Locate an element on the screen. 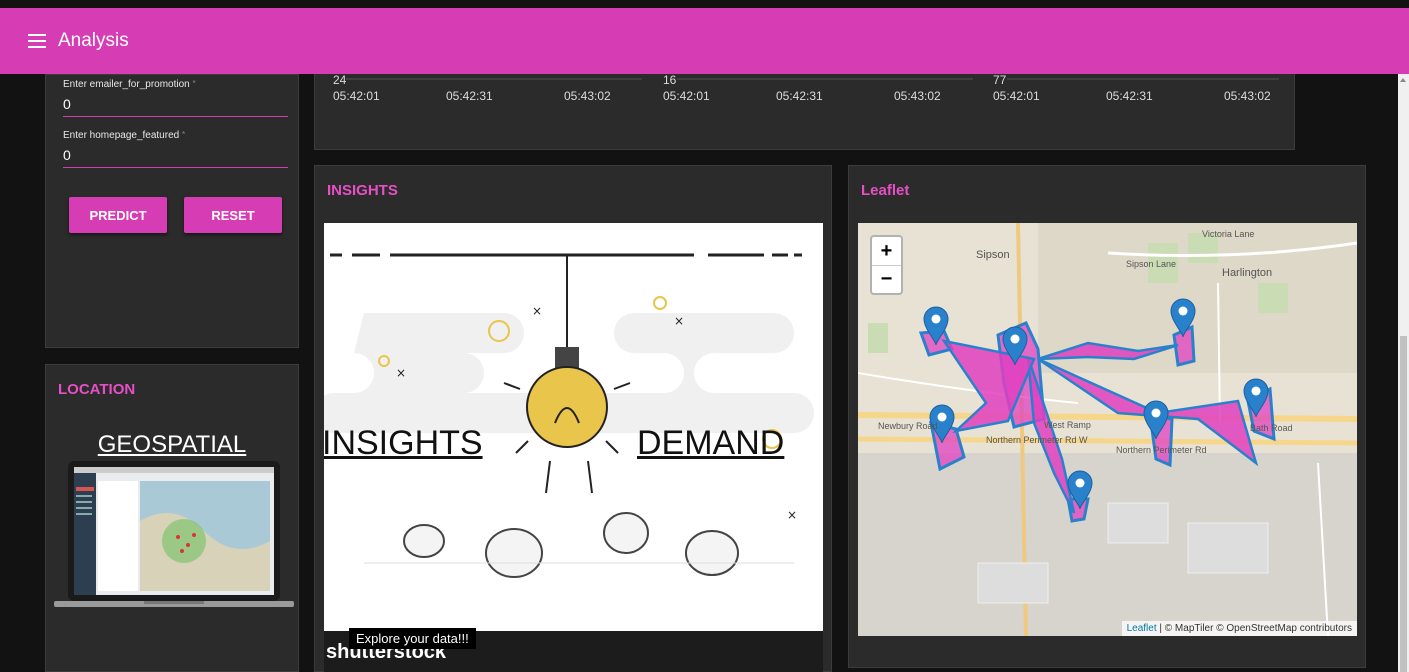  menu-icon is located at coordinates (37, 41).